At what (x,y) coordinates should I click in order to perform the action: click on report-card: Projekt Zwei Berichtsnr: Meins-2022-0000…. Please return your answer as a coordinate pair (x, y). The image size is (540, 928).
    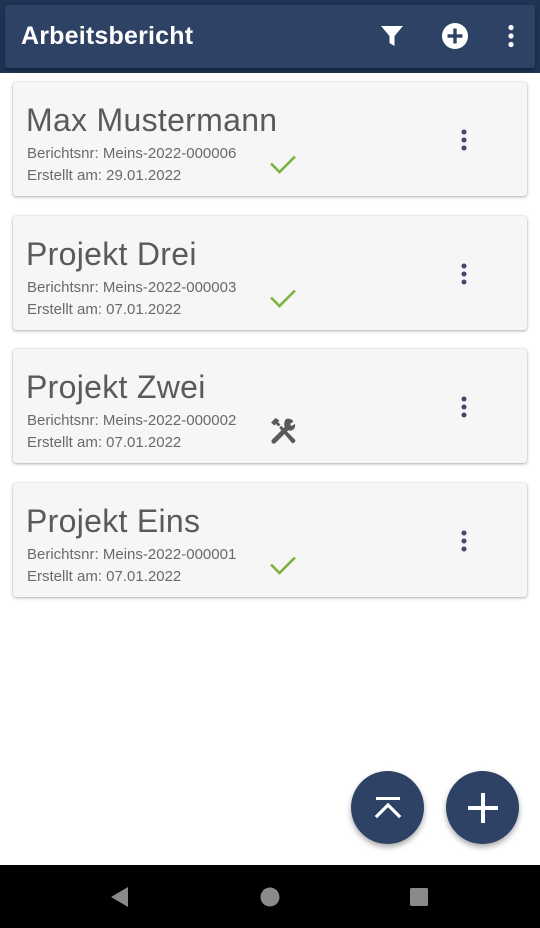
    Looking at the image, I should click on (270, 406).